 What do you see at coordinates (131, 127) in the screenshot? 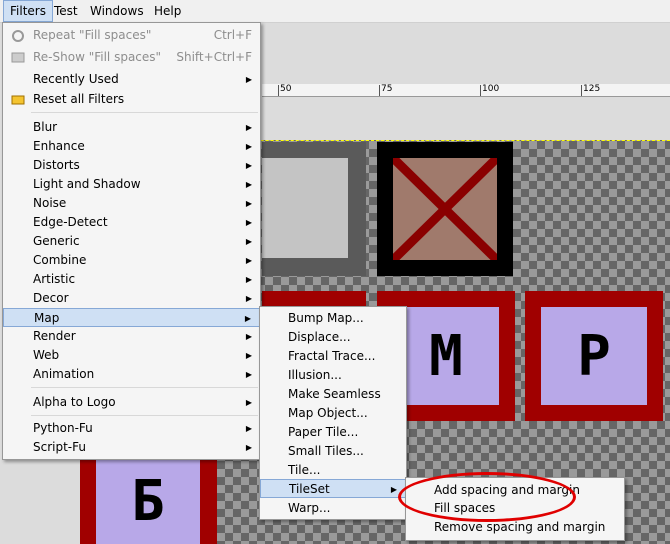
I see `menu-item-blur: Blur ▶` at bounding box center [131, 127].